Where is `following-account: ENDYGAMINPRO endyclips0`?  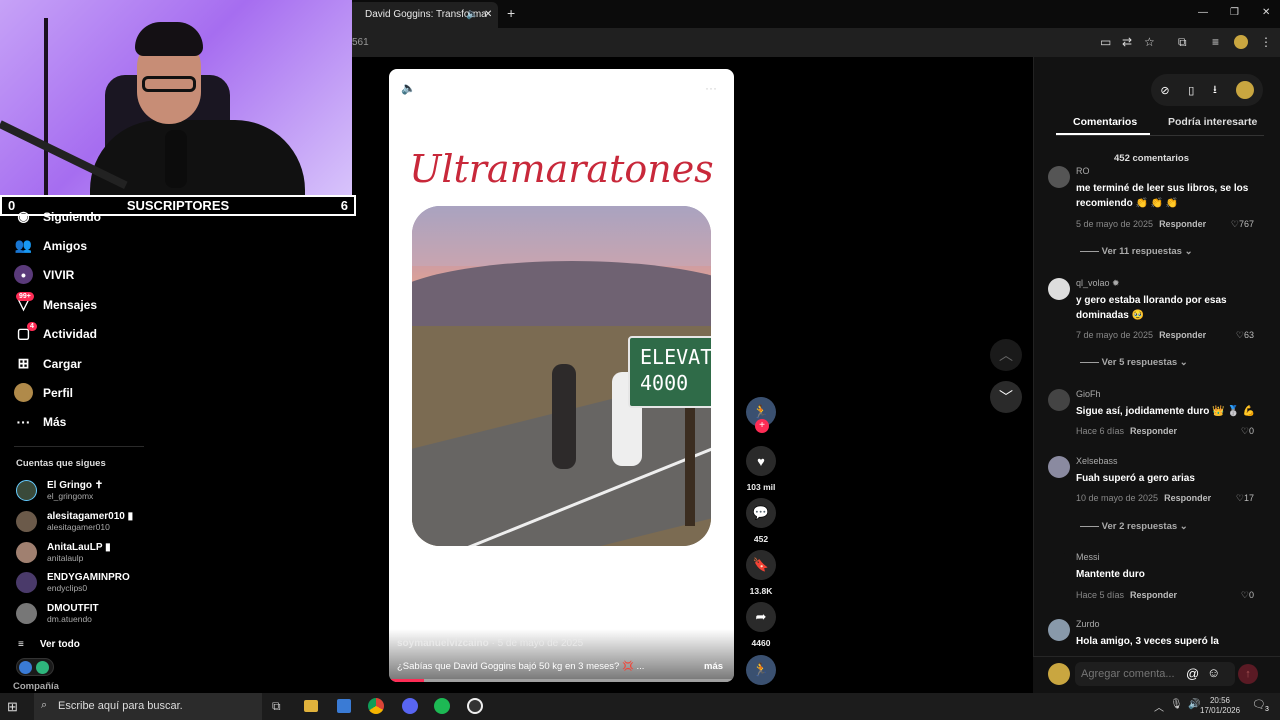
following-account: ENDYGAMINPRO endyclips0 is located at coordinates (73, 582).